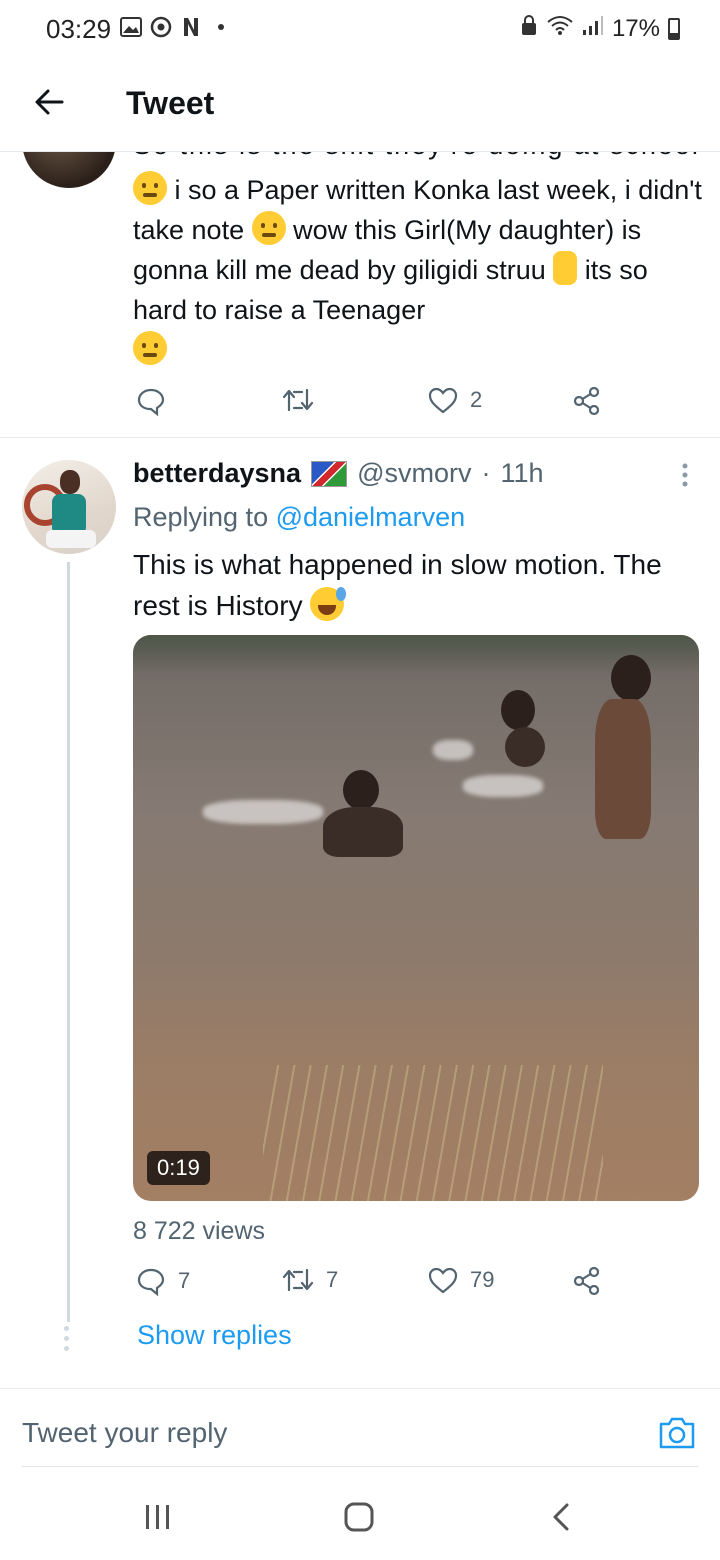 The width and height of the screenshot is (720, 1560). What do you see at coordinates (131, 27) in the screenshot?
I see `gallery-icon` at bounding box center [131, 27].